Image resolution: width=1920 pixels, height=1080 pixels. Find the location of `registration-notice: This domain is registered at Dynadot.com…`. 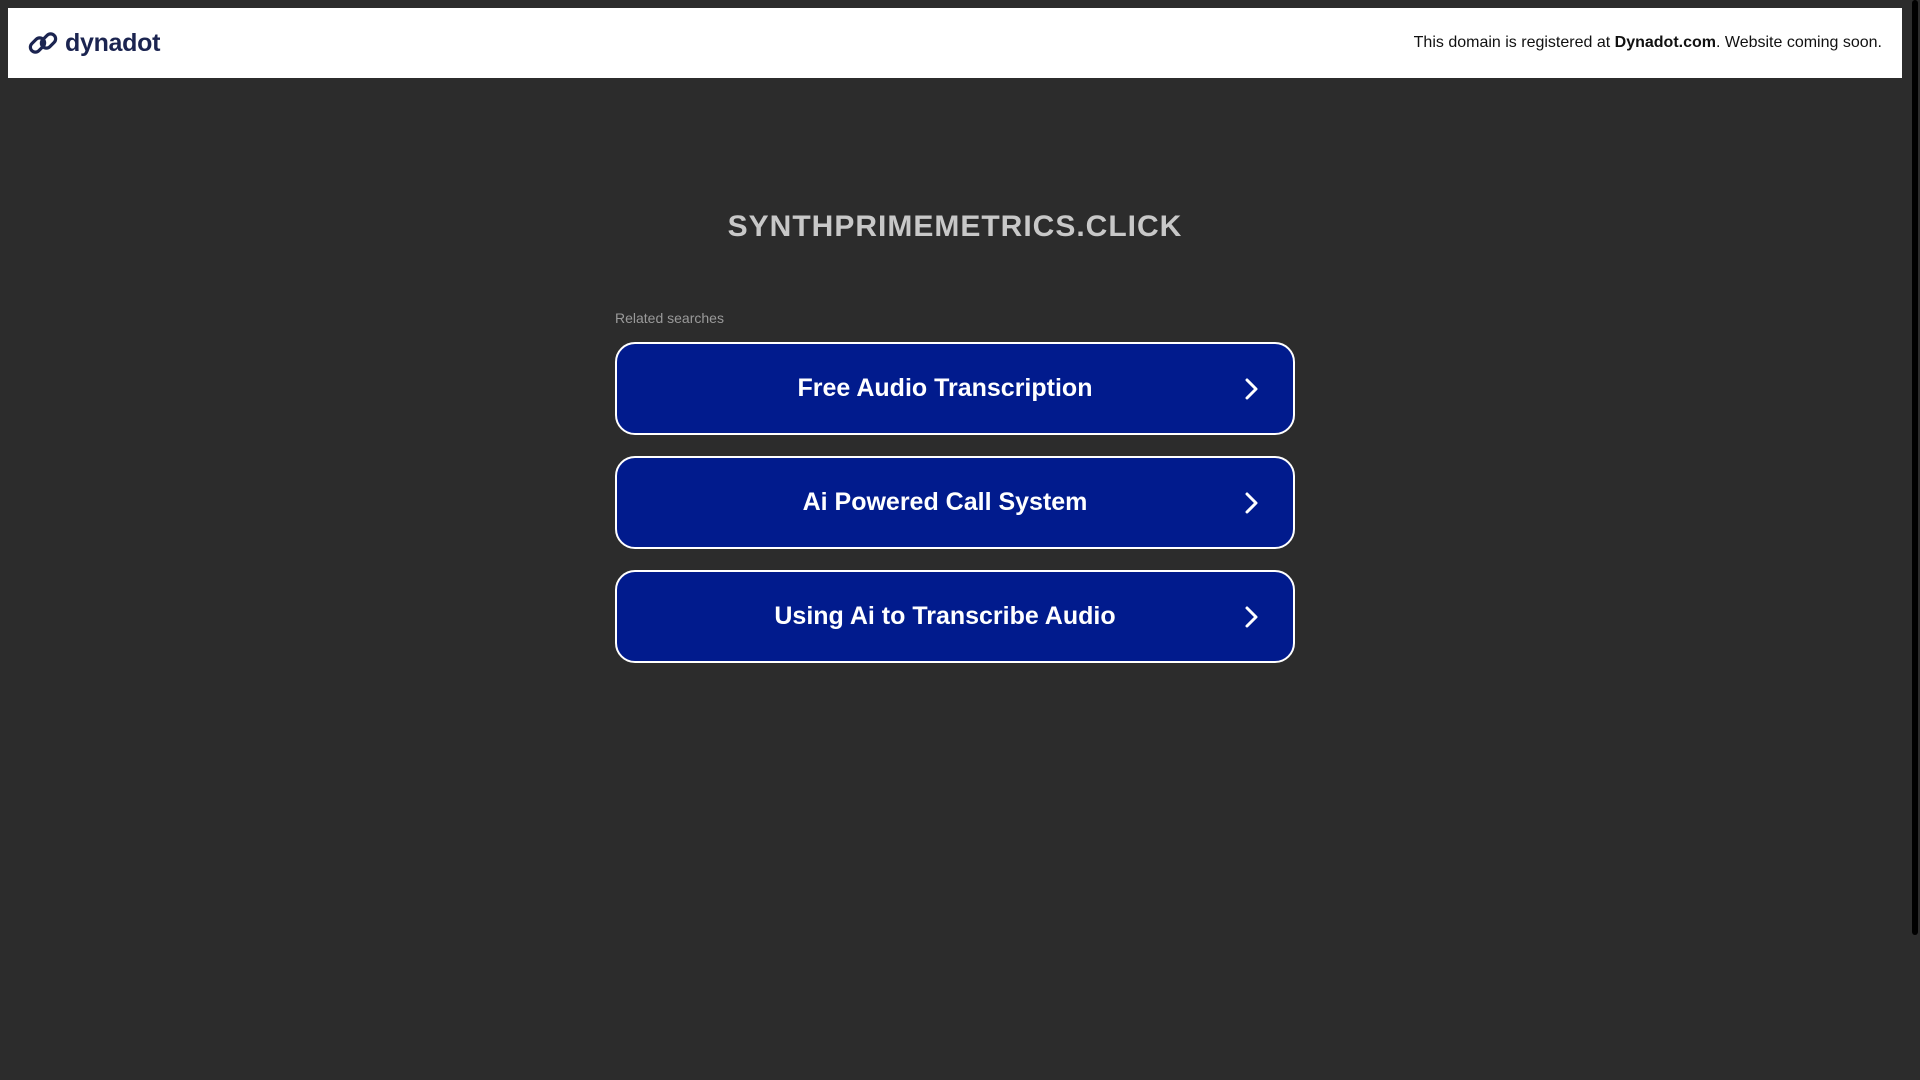

registration-notice: This domain is registered at Dynadot.com… is located at coordinates (1648, 43).